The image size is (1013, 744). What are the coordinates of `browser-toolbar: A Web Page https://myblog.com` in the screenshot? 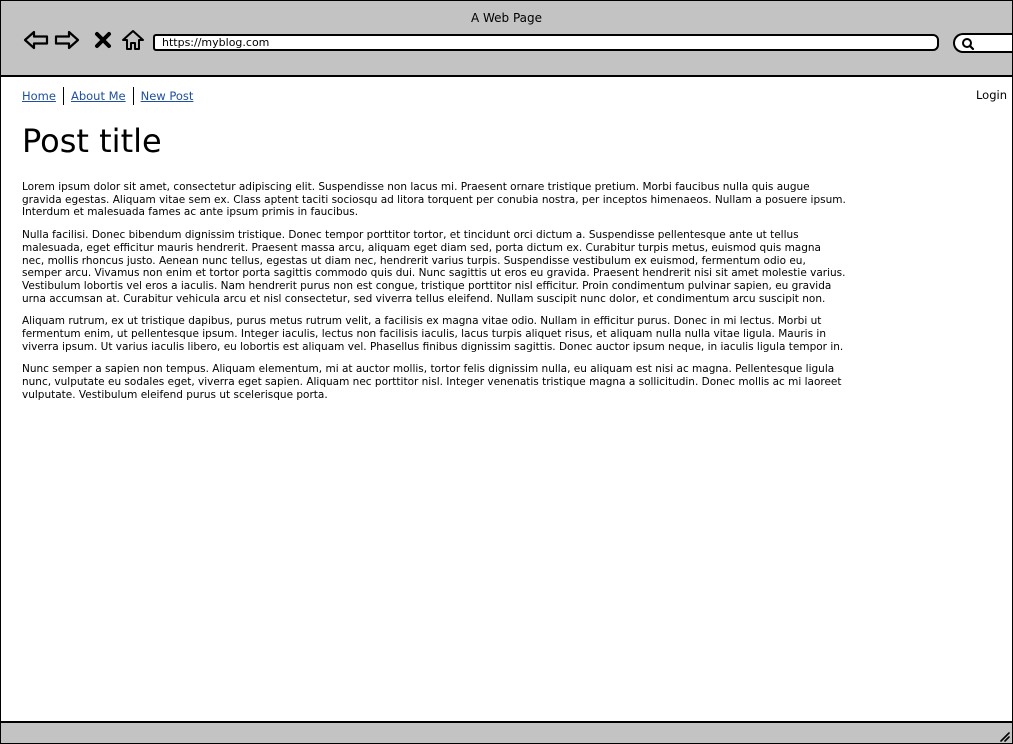 It's located at (506, 39).